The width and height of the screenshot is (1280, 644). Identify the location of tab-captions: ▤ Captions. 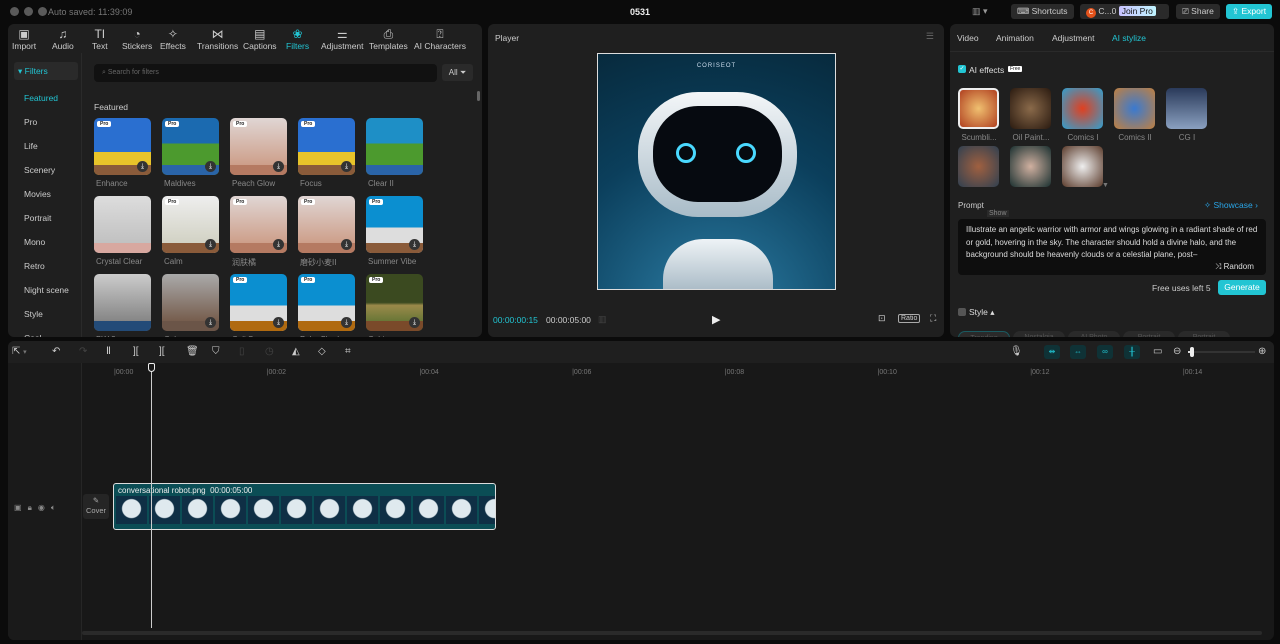
(260, 39).